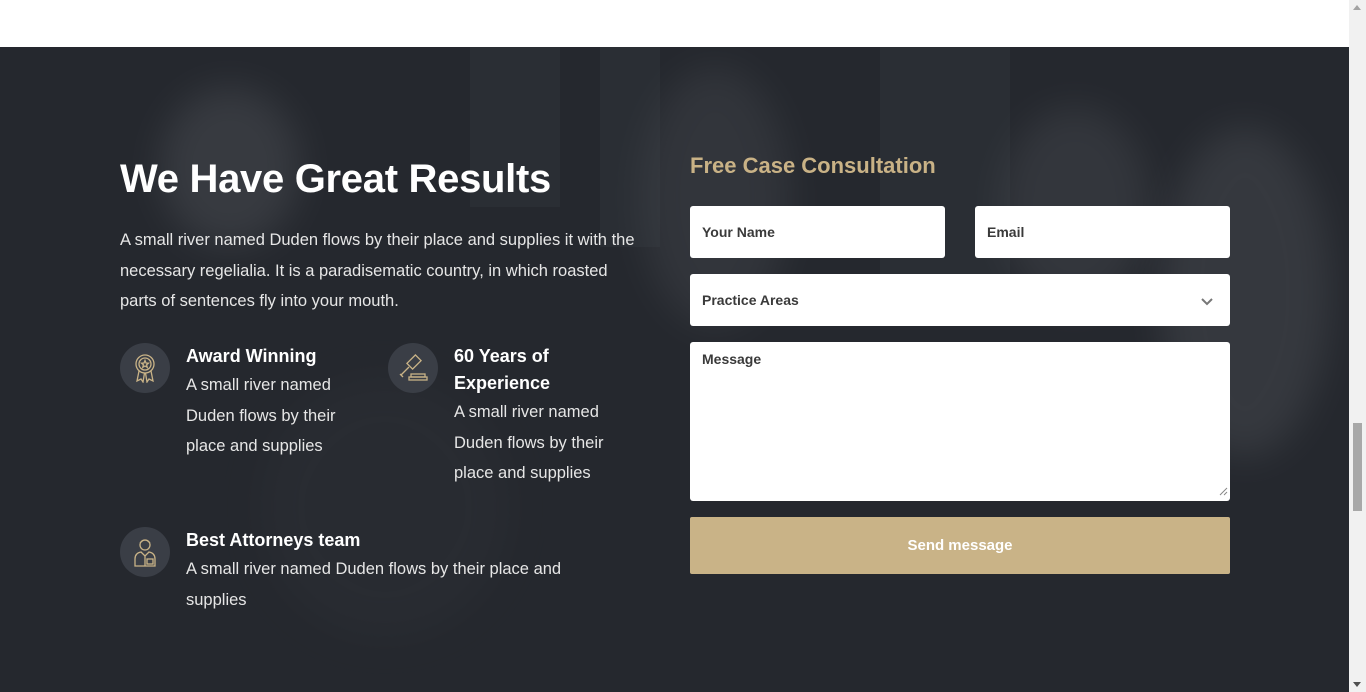 The width and height of the screenshot is (1366, 692). What do you see at coordinates (960, 300) in the screenshot?
I see `practice-areas-select: Practice Areas` at bounding box center [960, 300].